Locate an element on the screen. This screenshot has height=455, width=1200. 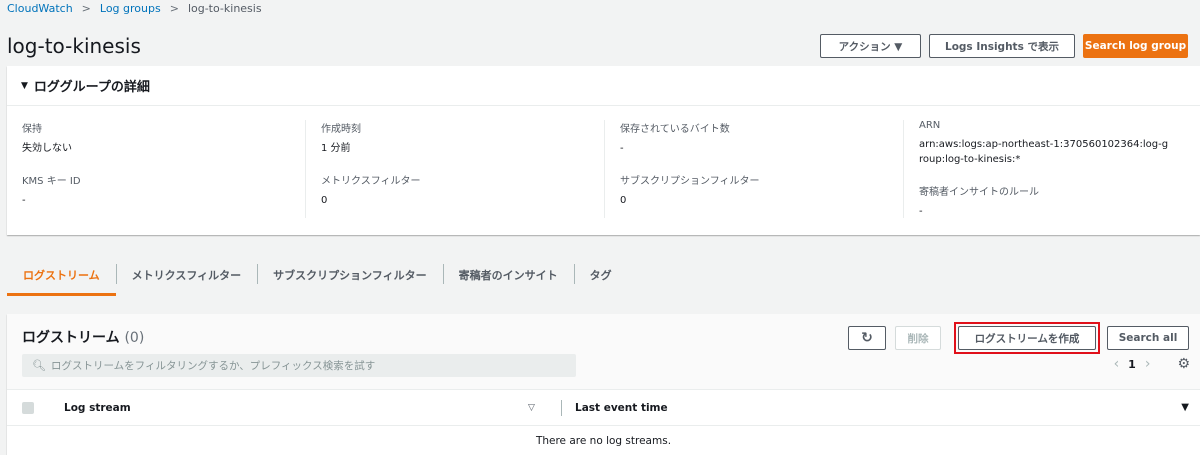
breadcrumb: CloudWatch > Log groups > log-to-kinesis is located at coordinates (134, 8).